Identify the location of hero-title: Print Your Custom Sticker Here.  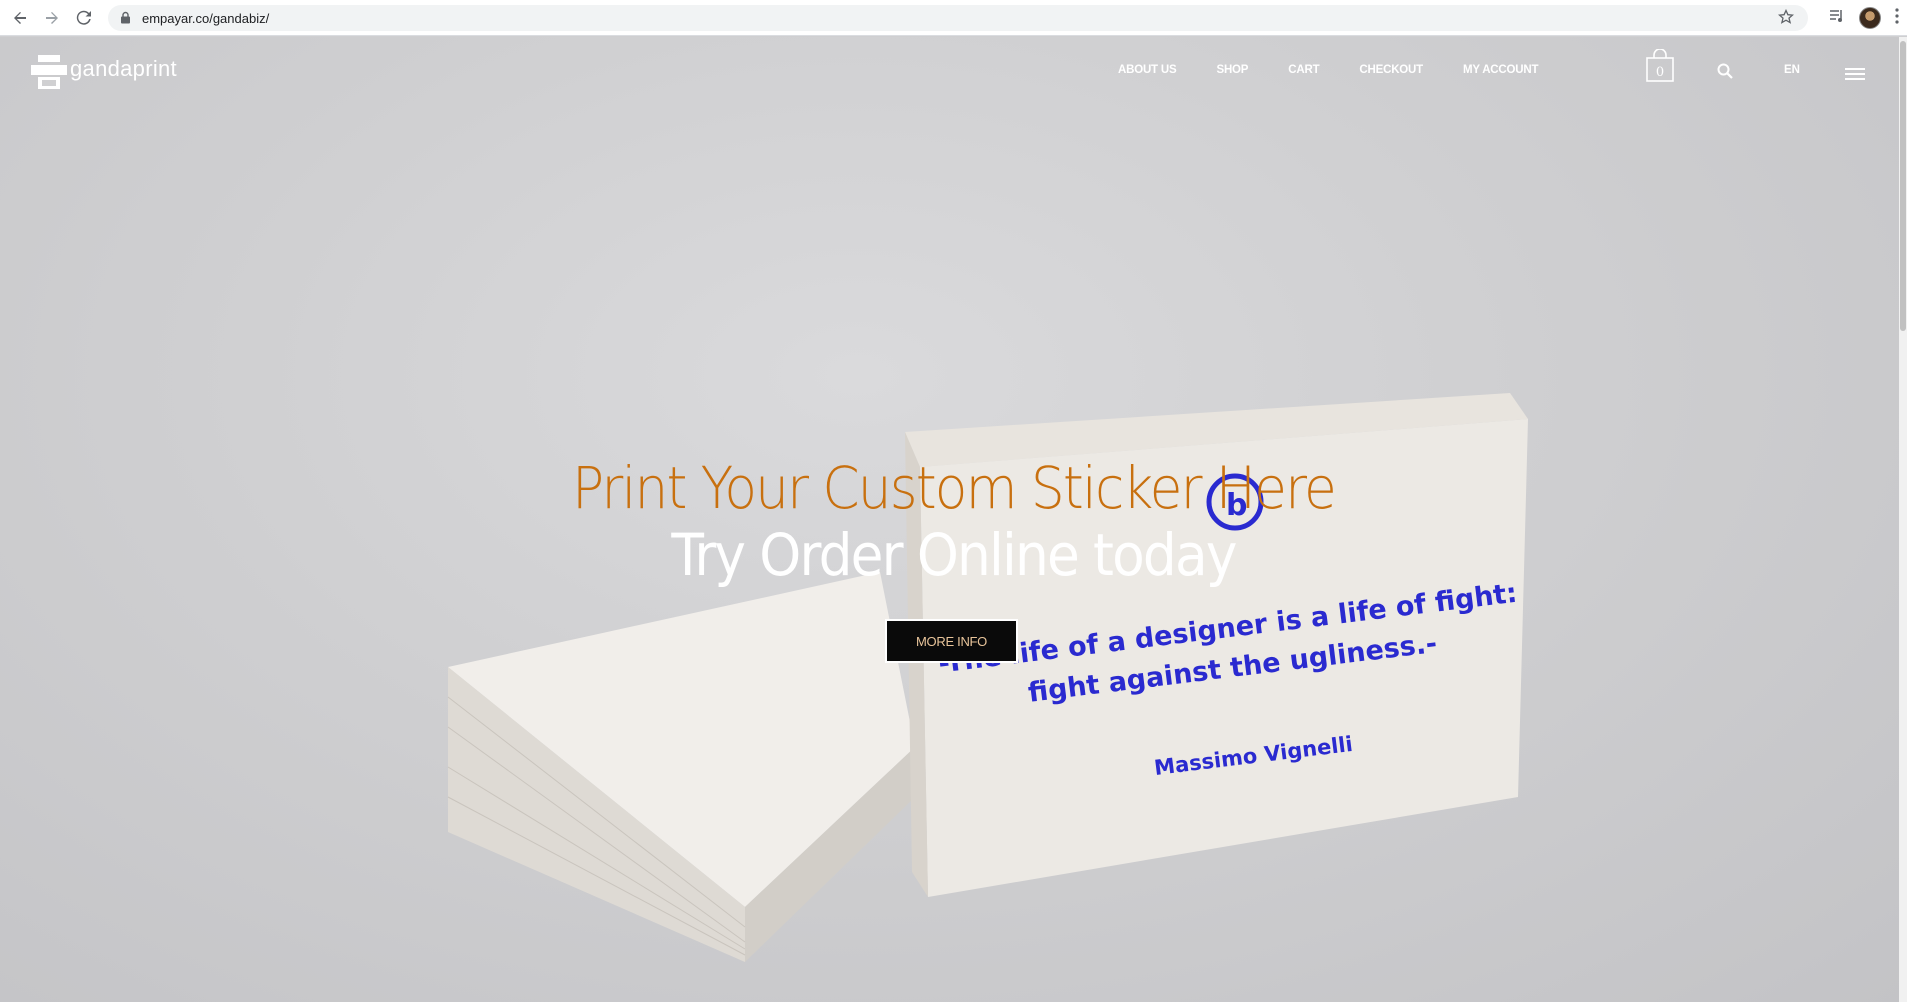
(954, 488).